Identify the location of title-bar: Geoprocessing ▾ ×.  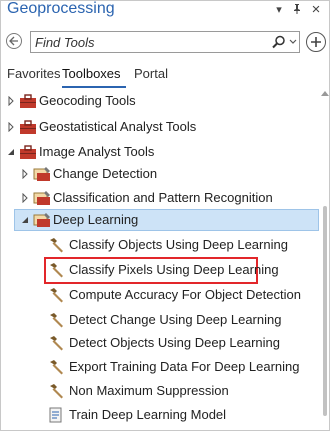
(165, 12).